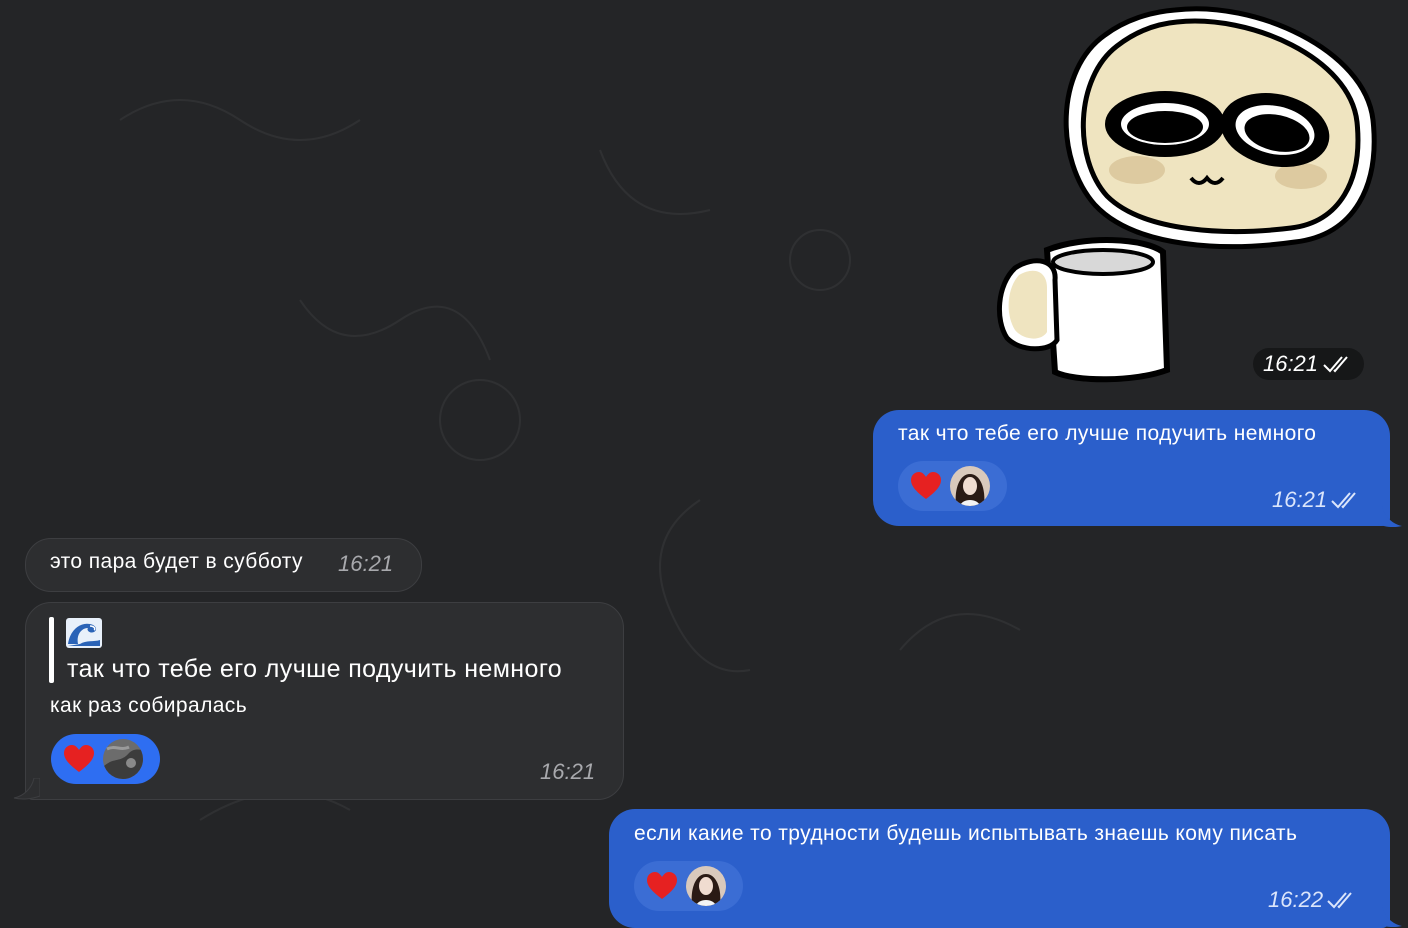 The height and width of the screenshot is (928, 1408). I want to click on message-meta: 16:22, so click(1313, 900).